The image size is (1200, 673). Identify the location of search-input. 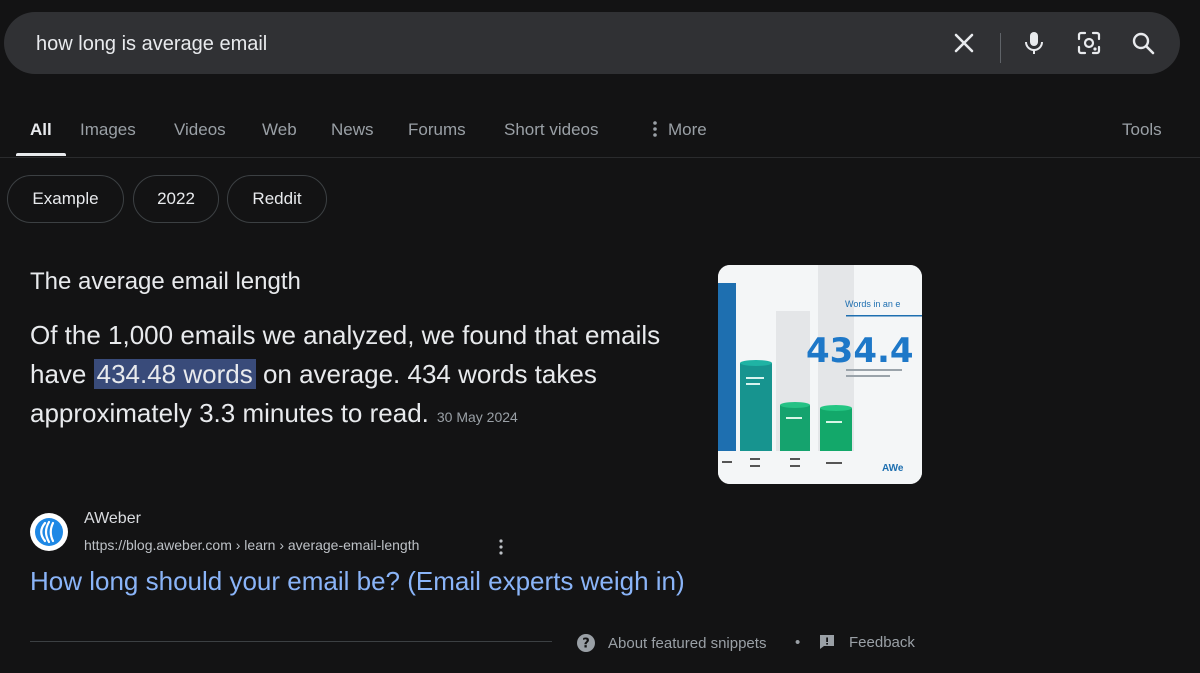
(466, 44).